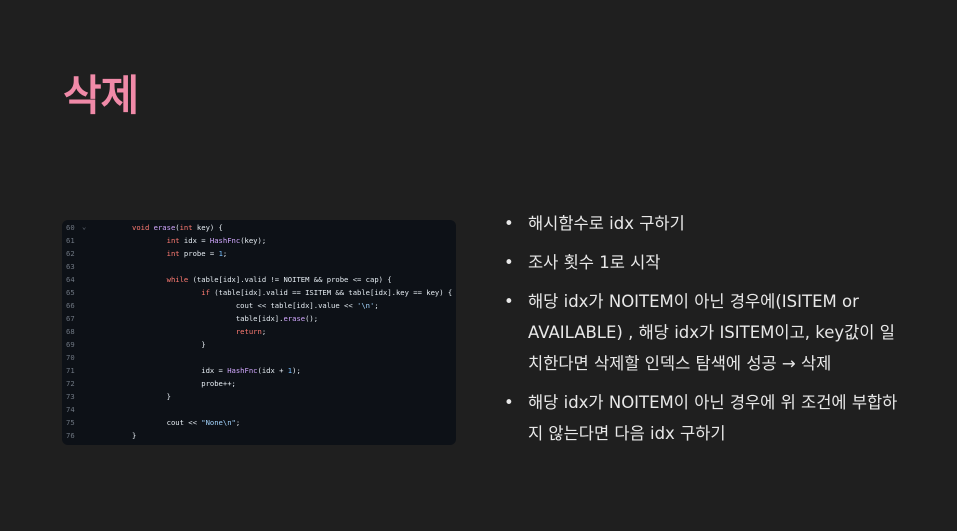 The image size is (957, 531). Describe the element at coordinates (70, 292) in the screenshot. I see `line-number: 65` at that location.